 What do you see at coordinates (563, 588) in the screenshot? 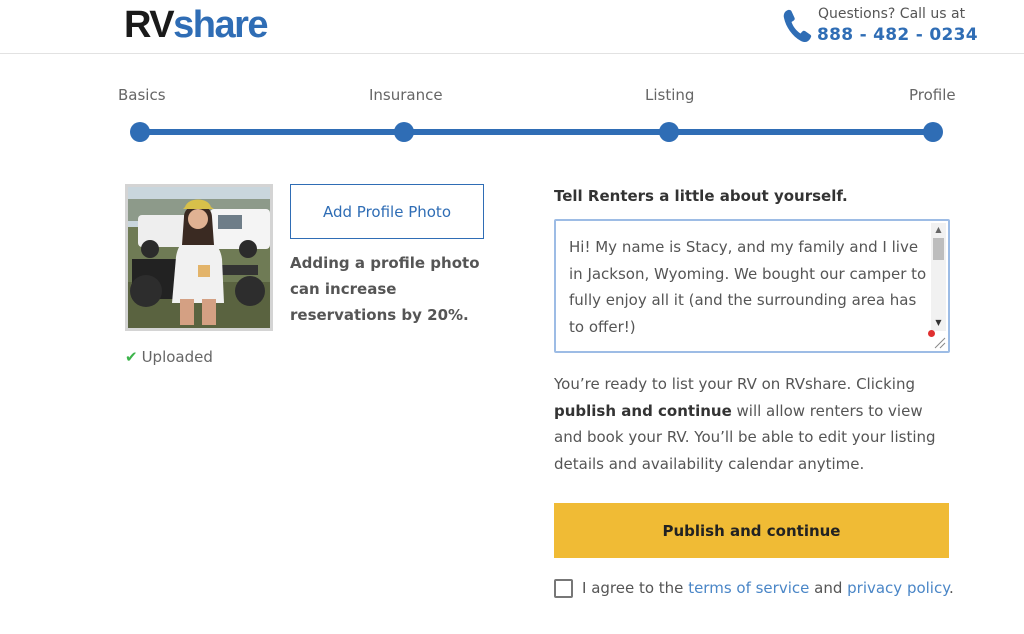
I see `agree-checkbox` at bounding box center [563, 588].